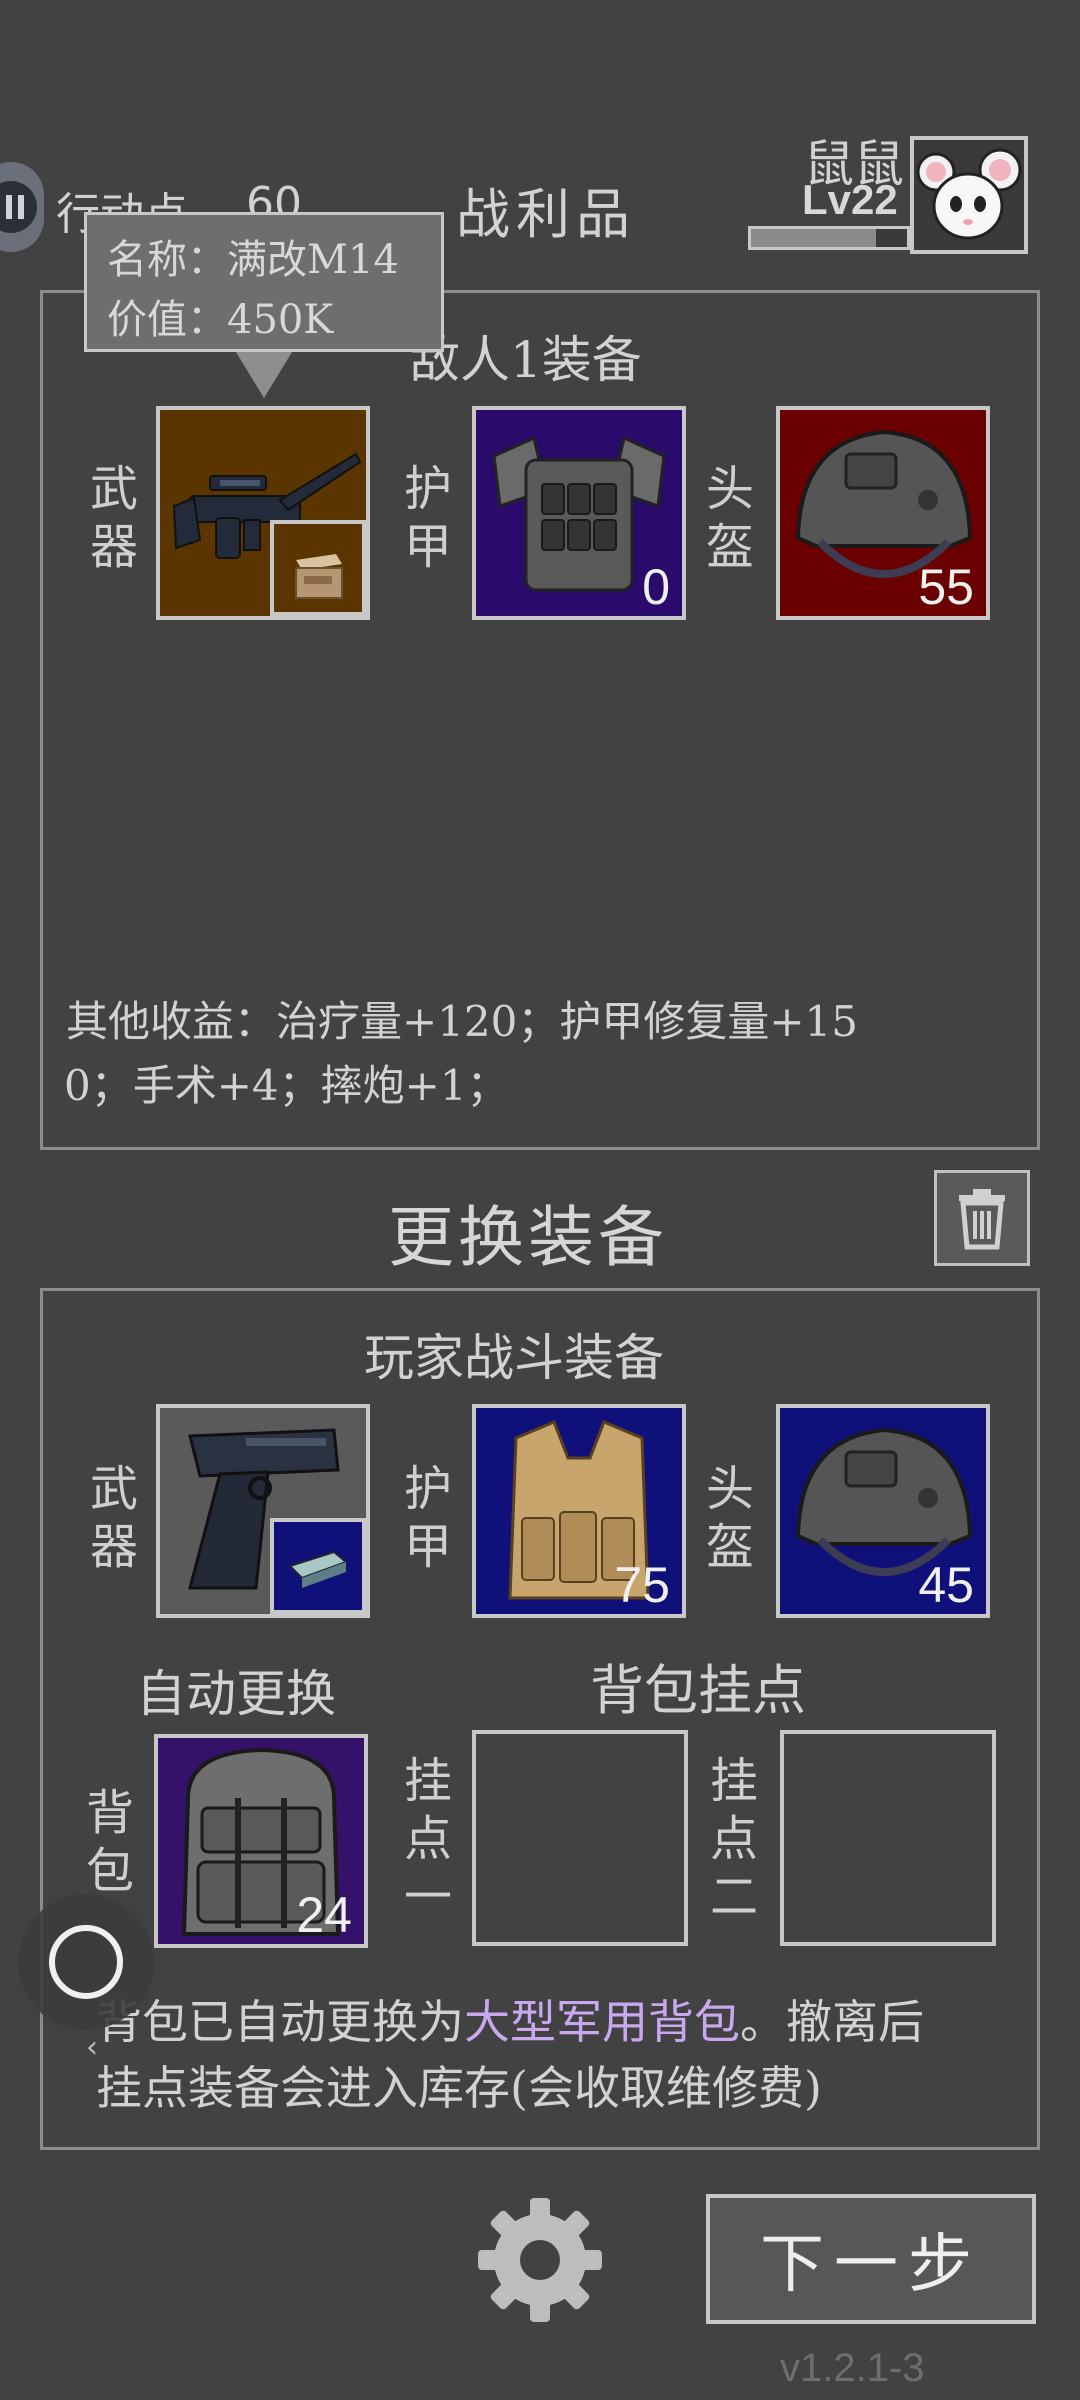 Image resolution: width=1080 pixels, height=2400 pixels. Describe the element at coordinates (733, 1839) in the screenshot. I see `attach-point-2-label: 挂点二` at that location.